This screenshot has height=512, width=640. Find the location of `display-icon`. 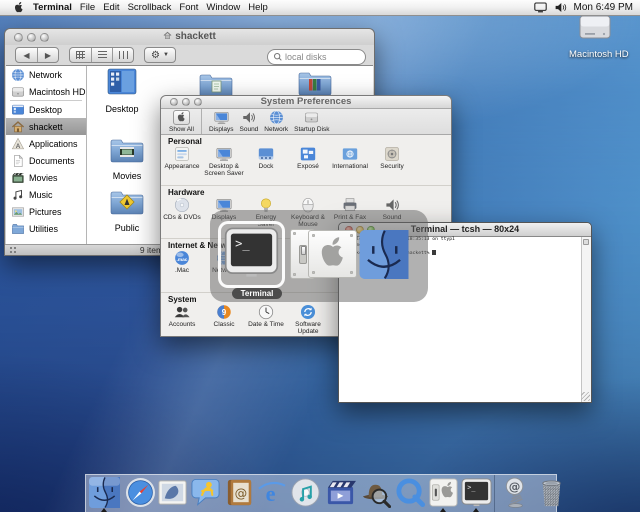

display-icon is located at coordinates (540, 7).